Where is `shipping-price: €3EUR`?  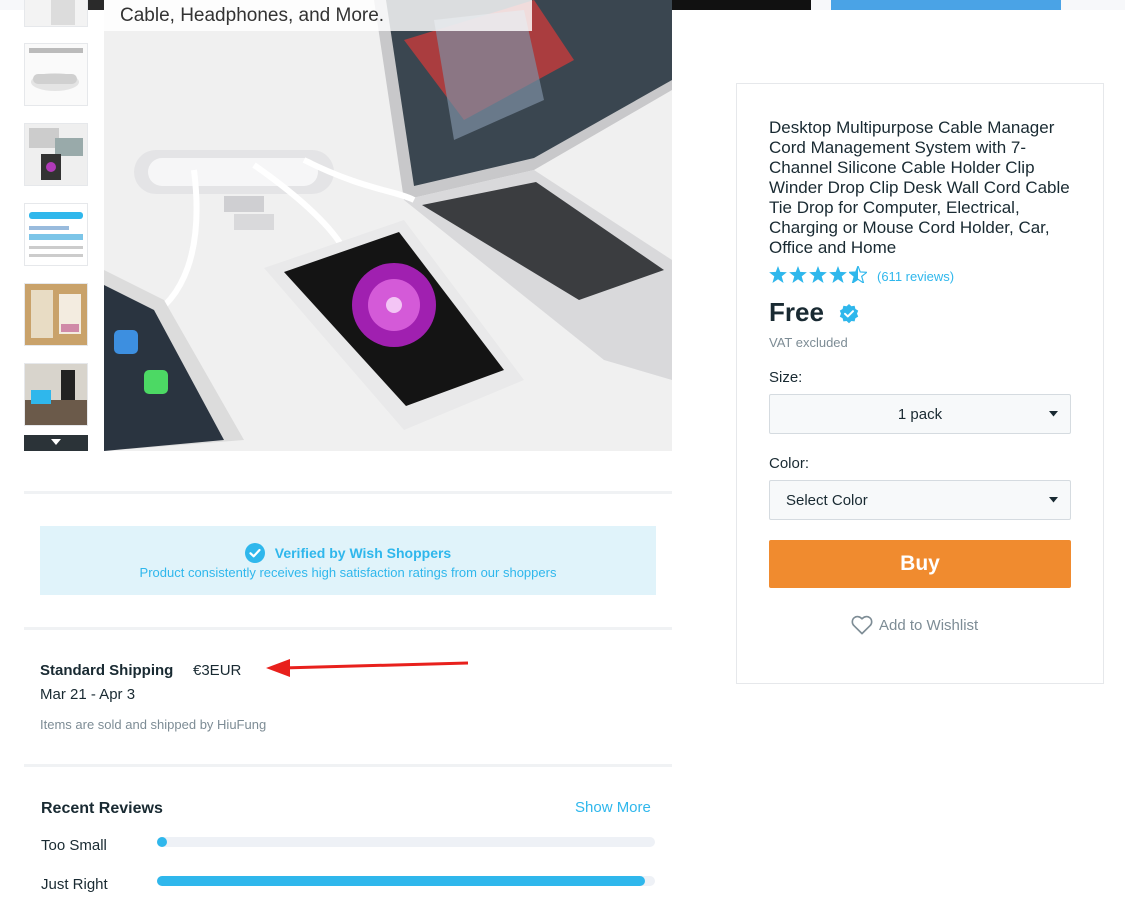 shipping-price: €3EUR is located at coordinates (217, 670).